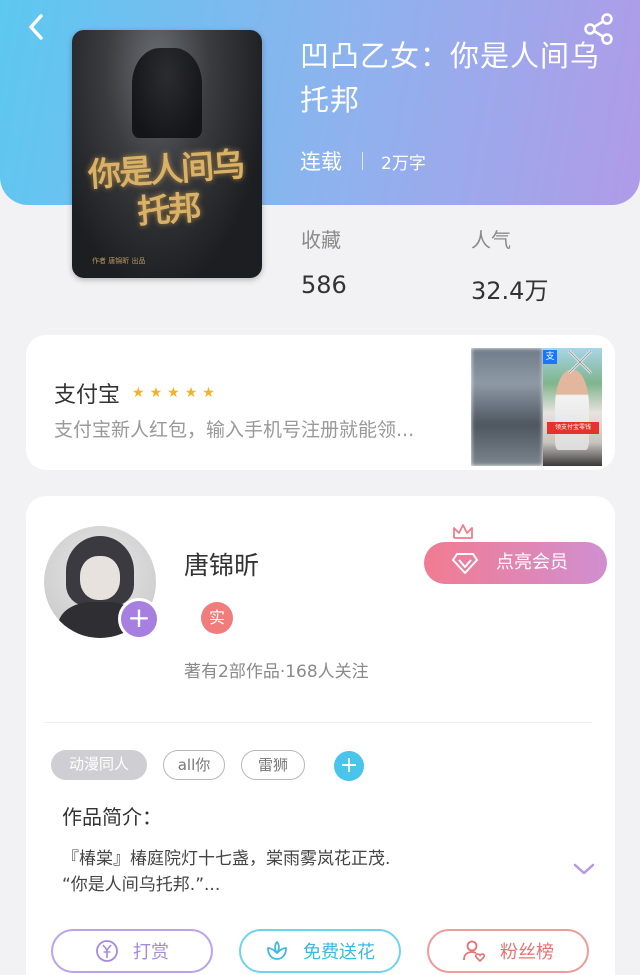 The height and width of the screenshot is (975, 640). I want to click on ad-title-row: 支付宝 ★ ★ ★ ★ ★, so click(134, 393).